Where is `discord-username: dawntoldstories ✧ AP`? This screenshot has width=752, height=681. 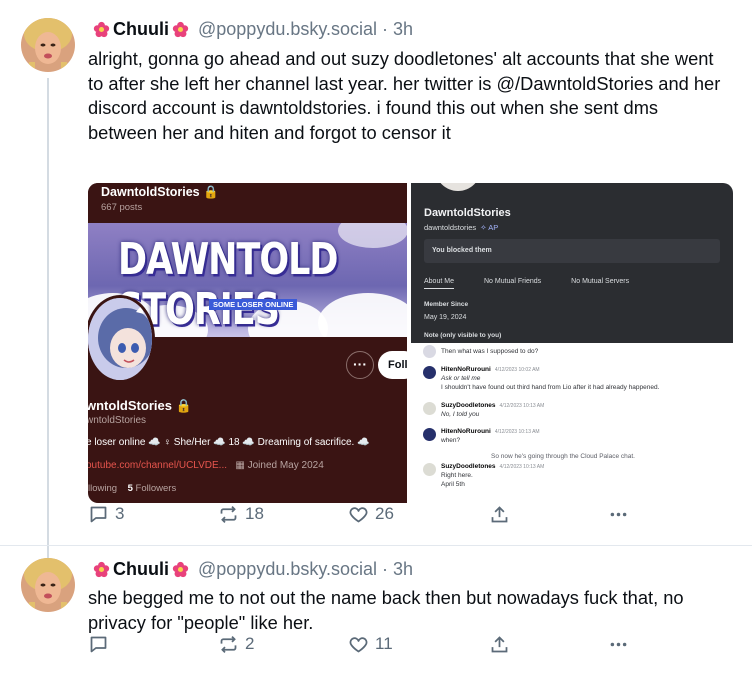 discord-username: dawntoldstories ✧ AP is located at coordinates (461, 227).